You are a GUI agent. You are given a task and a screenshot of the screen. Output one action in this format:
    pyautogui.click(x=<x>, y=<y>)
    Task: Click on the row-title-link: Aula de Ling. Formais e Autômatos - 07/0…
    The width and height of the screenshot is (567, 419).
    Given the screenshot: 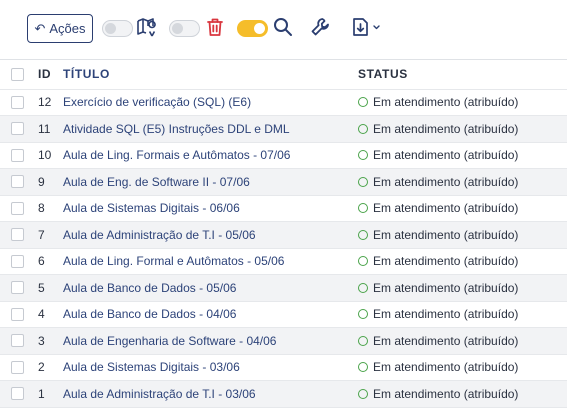 What is the action you would take?
    pyautogui.click(x=210, y=155)
    